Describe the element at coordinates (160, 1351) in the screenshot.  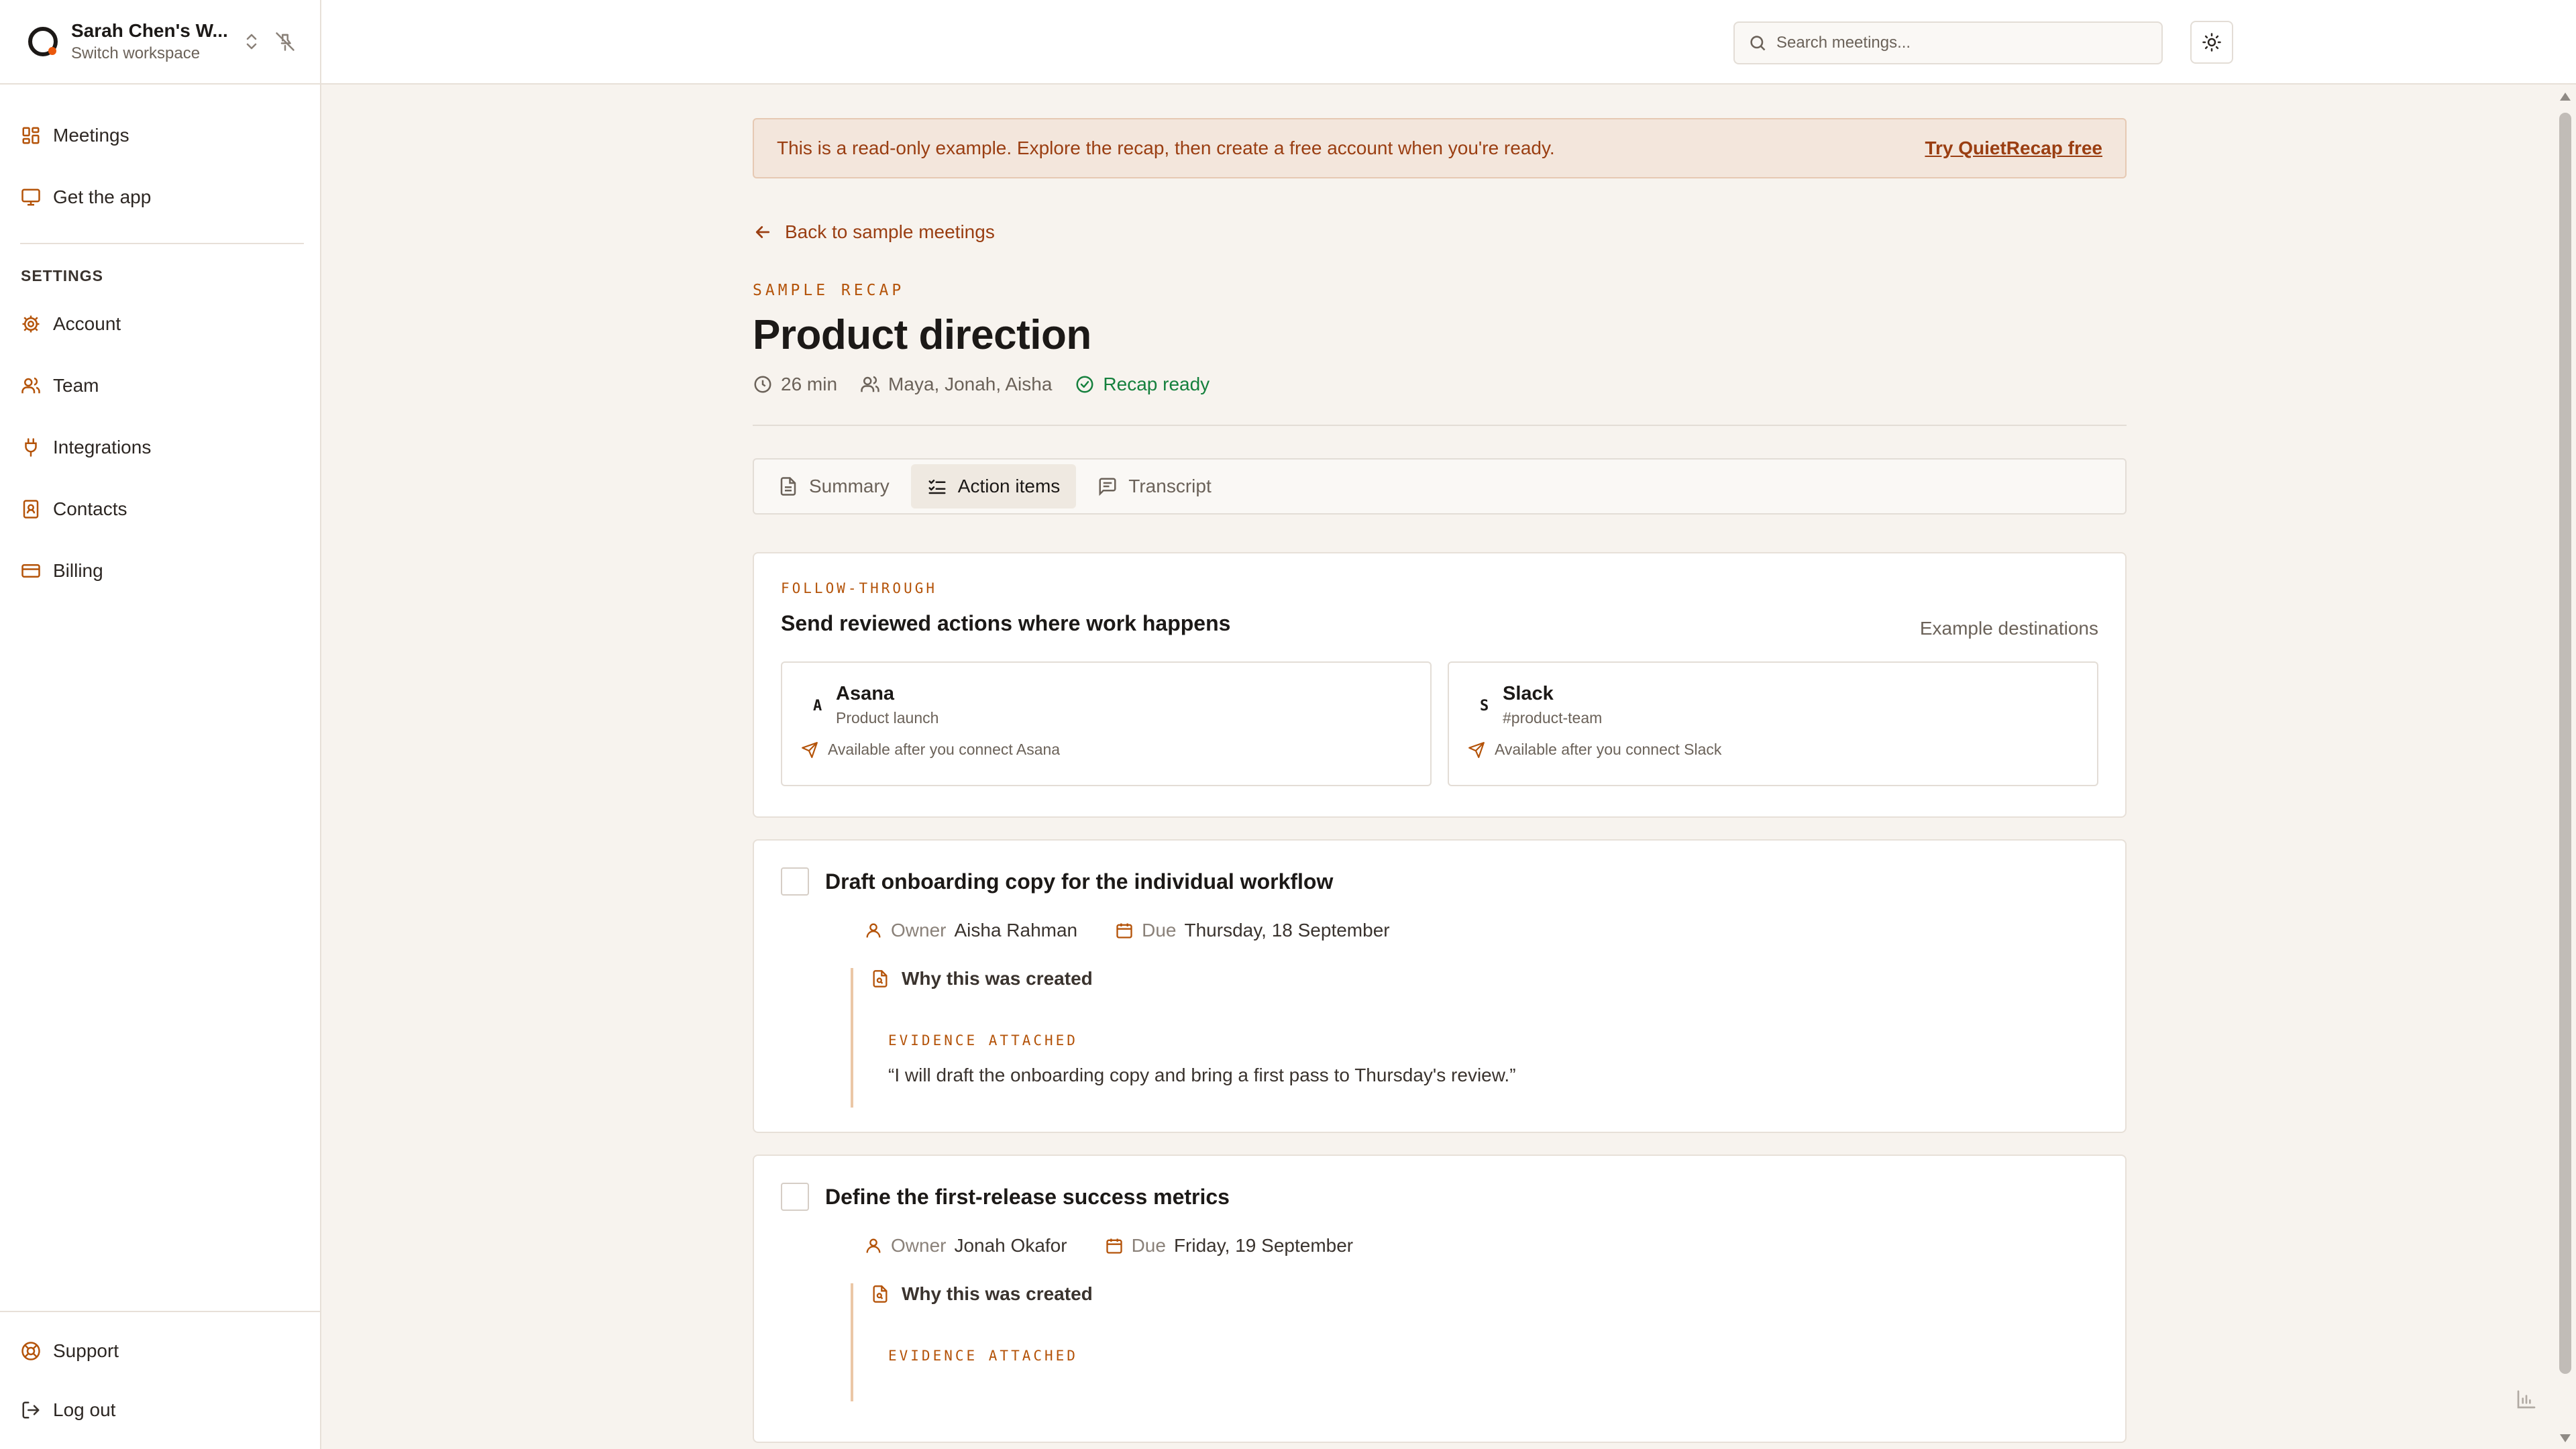
I see `nav-item-support: Support` at that location.